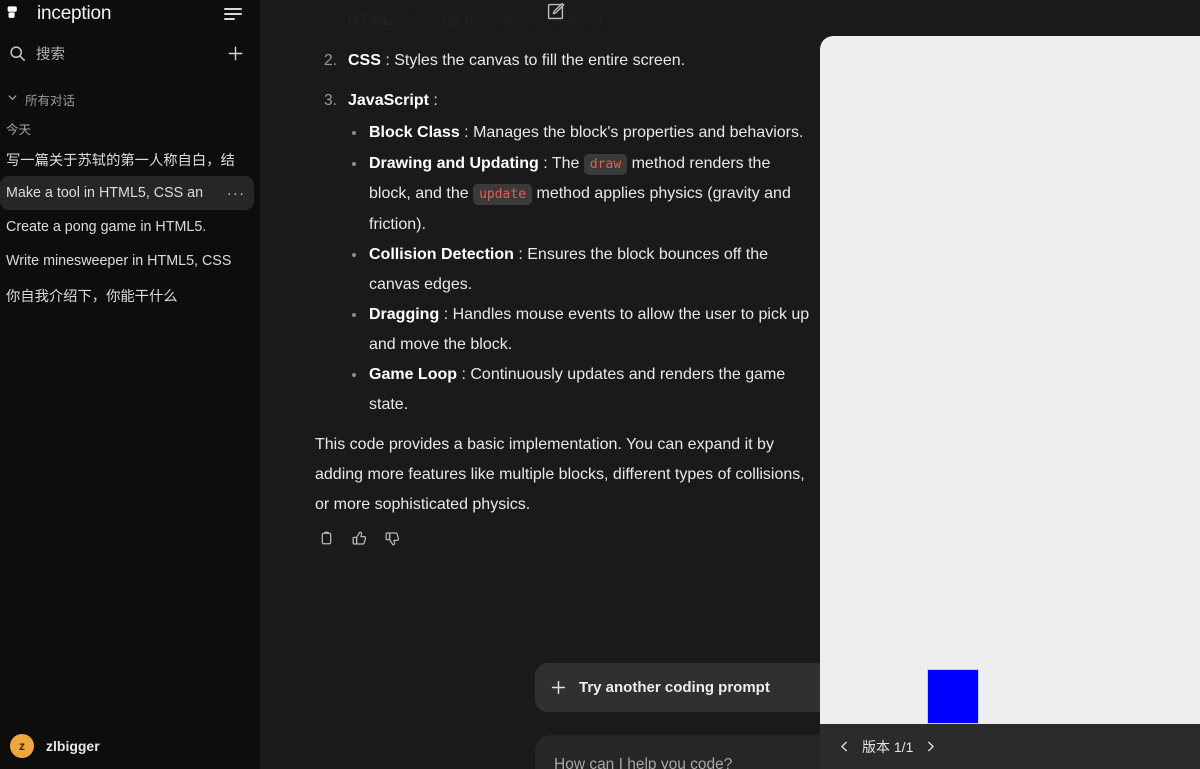 This screenshot has width=1200, height=769. I want to click on message-actions, so click(564, 540).